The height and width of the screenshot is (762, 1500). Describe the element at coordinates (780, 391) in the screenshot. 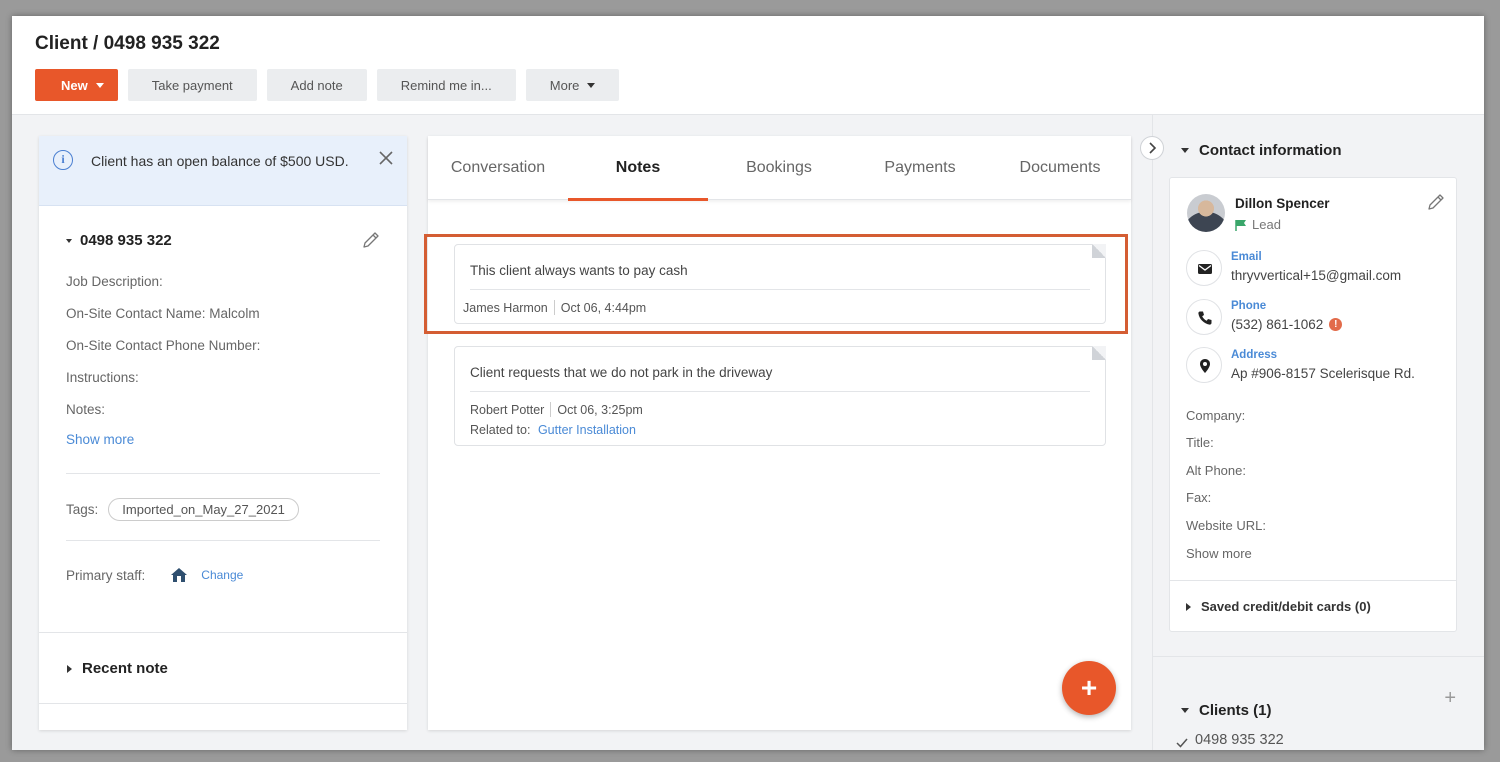

I see `note-divider` at that location.